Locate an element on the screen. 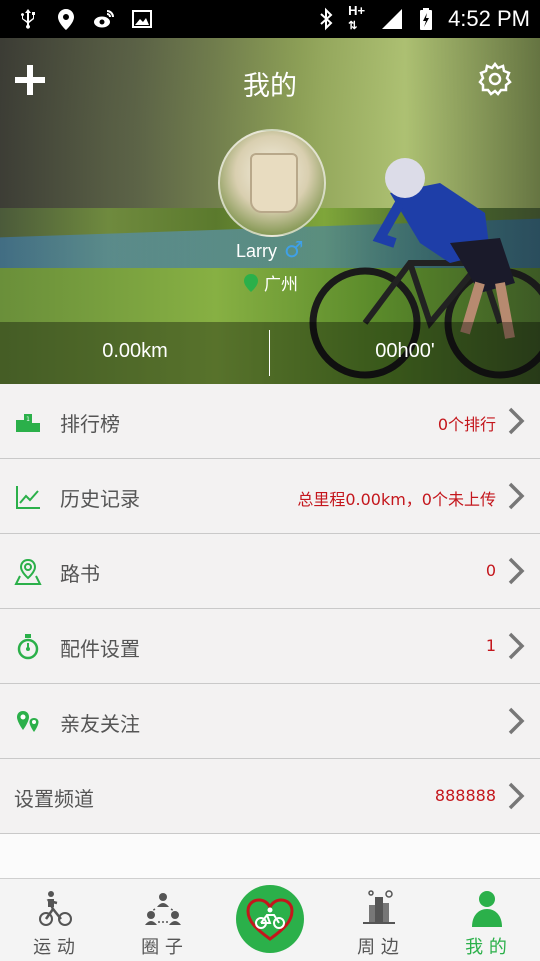 The width and height of the screenshot is (540, 961). battery-charging-icon is located at coordinates (426, 18).